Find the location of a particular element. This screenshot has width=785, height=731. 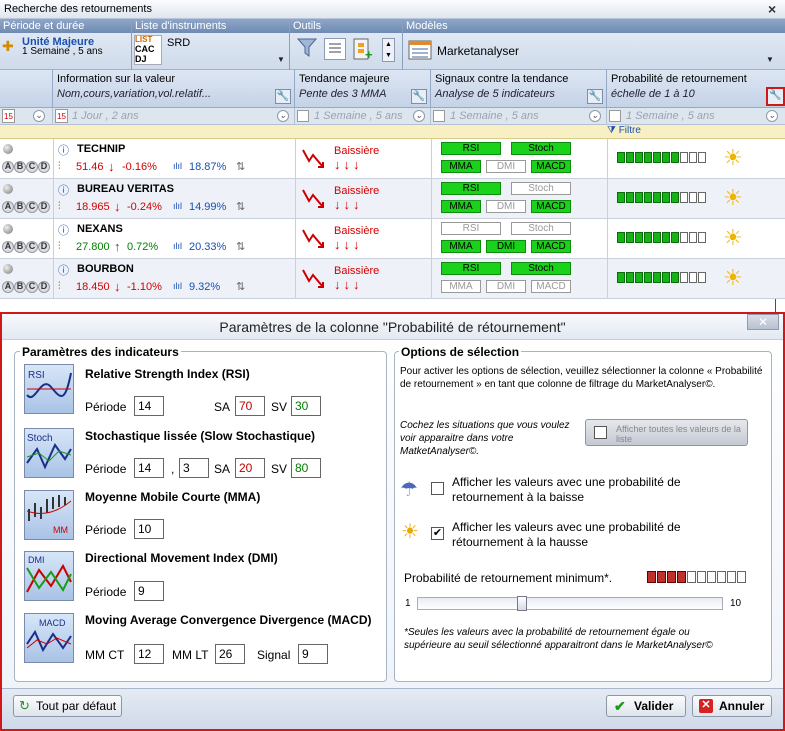

list-label: SRD is located at coordinates (179, 43).